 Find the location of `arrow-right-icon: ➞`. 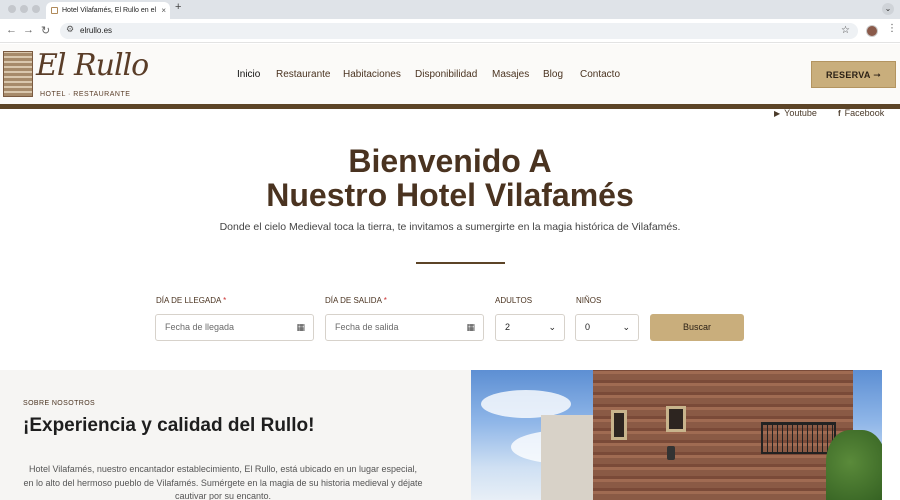

arrow-right-icon: ➞ is located at coordinates (877, 75).